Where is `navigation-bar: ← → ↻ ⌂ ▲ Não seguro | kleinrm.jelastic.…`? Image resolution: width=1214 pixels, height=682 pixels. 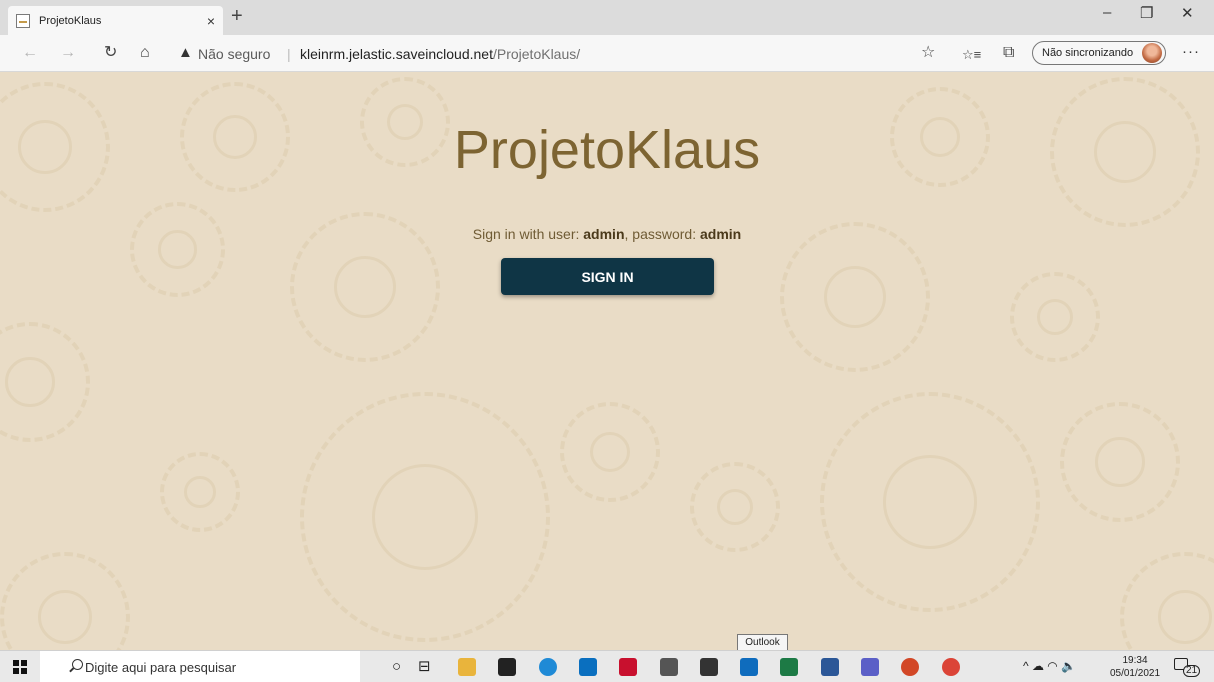
navigation-bar: ← → ↻ ⌂ ▲ Não seguro | kleinrm.jelastic.… is located at coordinates (607, 53).